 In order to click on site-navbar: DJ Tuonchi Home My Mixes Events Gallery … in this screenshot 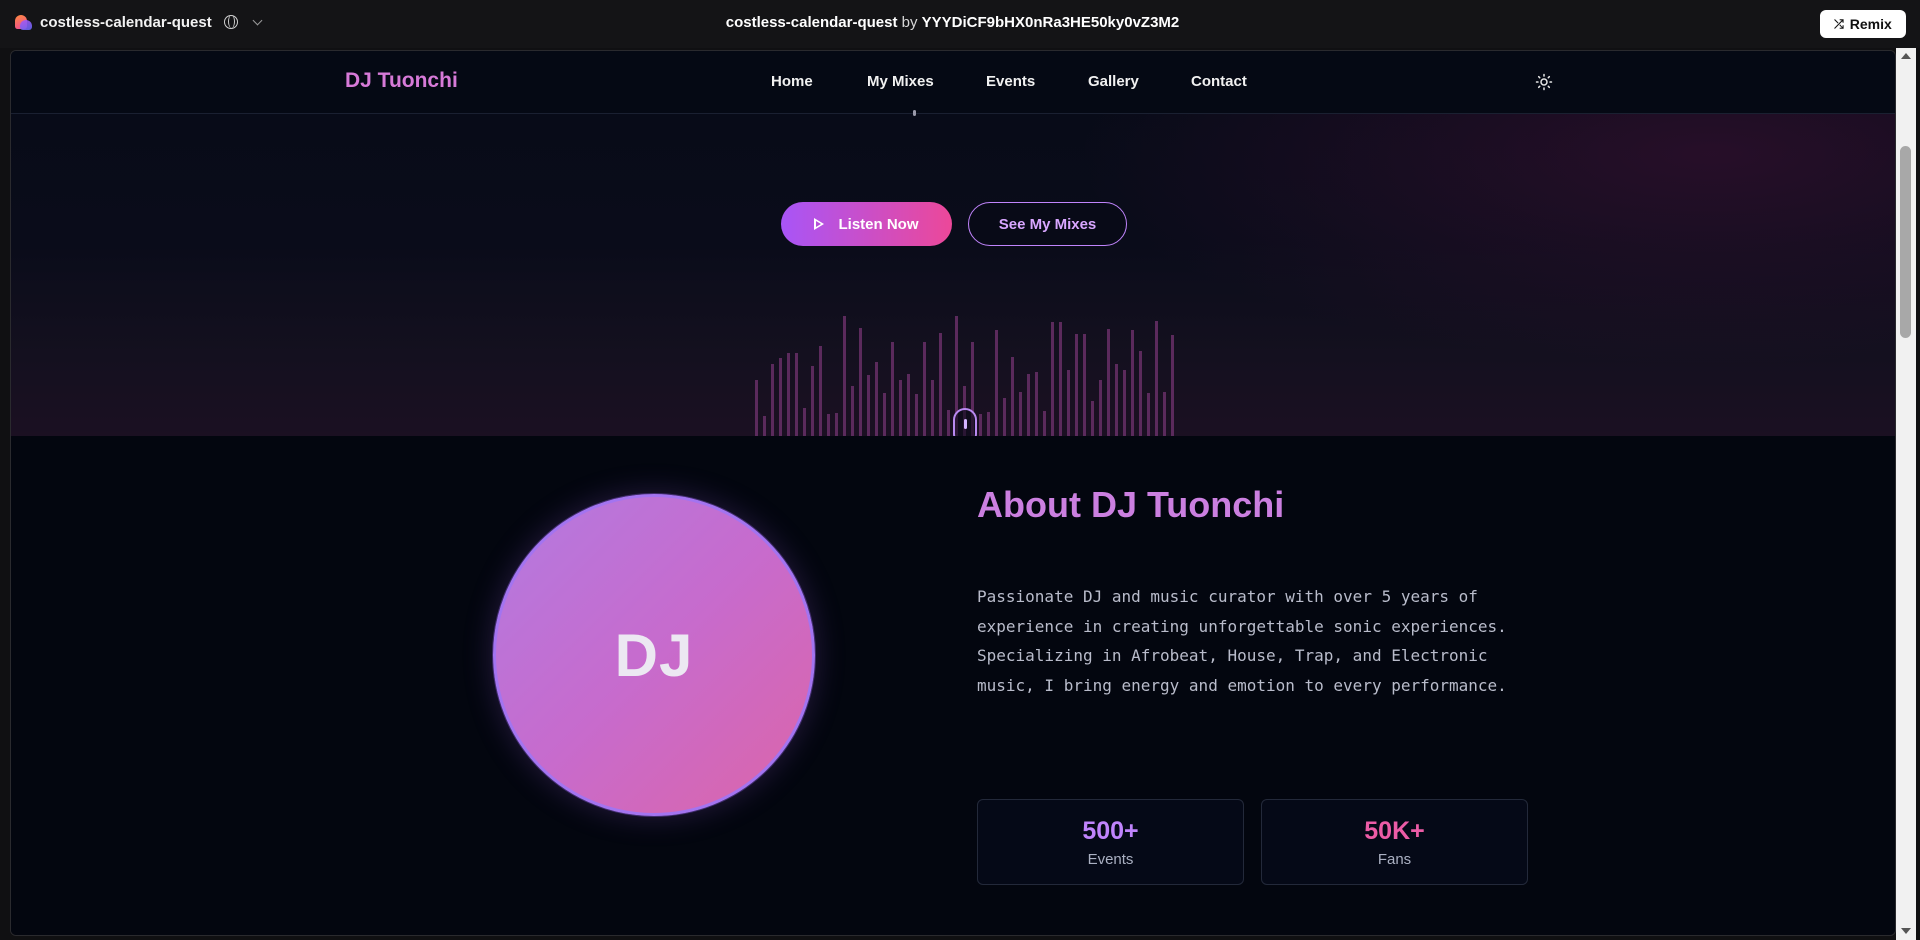, I will do `click(953, 82)`.